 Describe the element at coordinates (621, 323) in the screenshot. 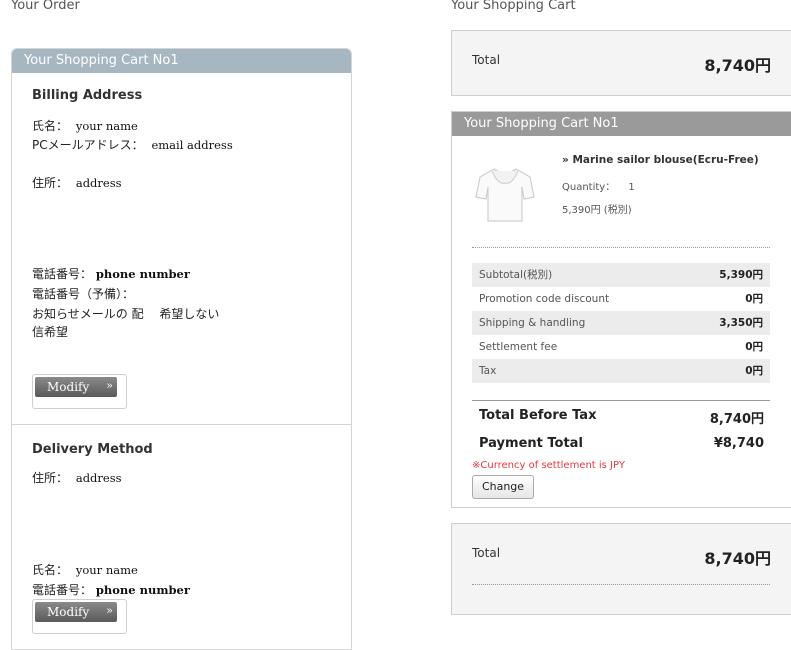

I see `cost-row-shipping: Shipping & handling 3,350円` at that location.